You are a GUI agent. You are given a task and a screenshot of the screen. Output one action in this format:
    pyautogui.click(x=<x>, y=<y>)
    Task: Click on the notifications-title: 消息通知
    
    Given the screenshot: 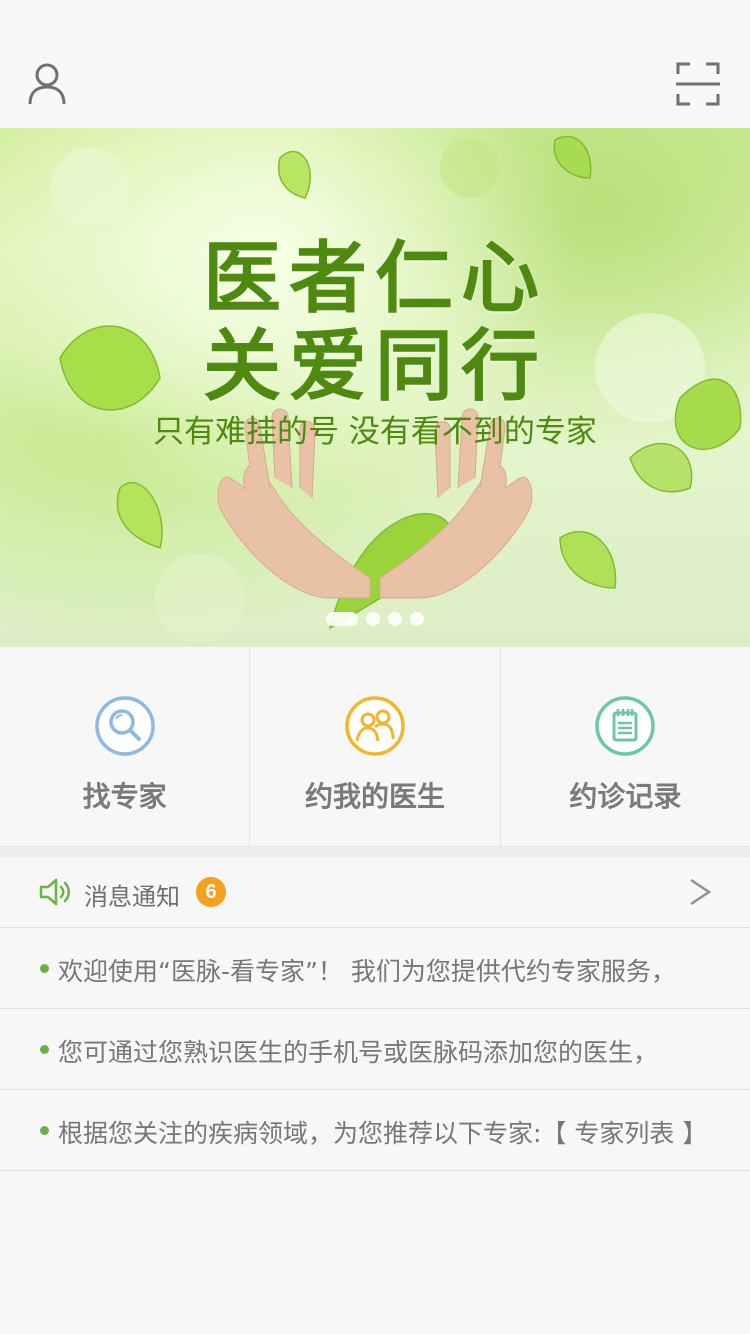 What is the action you would take?
    pyautogui.click(x=132, y=897)
    